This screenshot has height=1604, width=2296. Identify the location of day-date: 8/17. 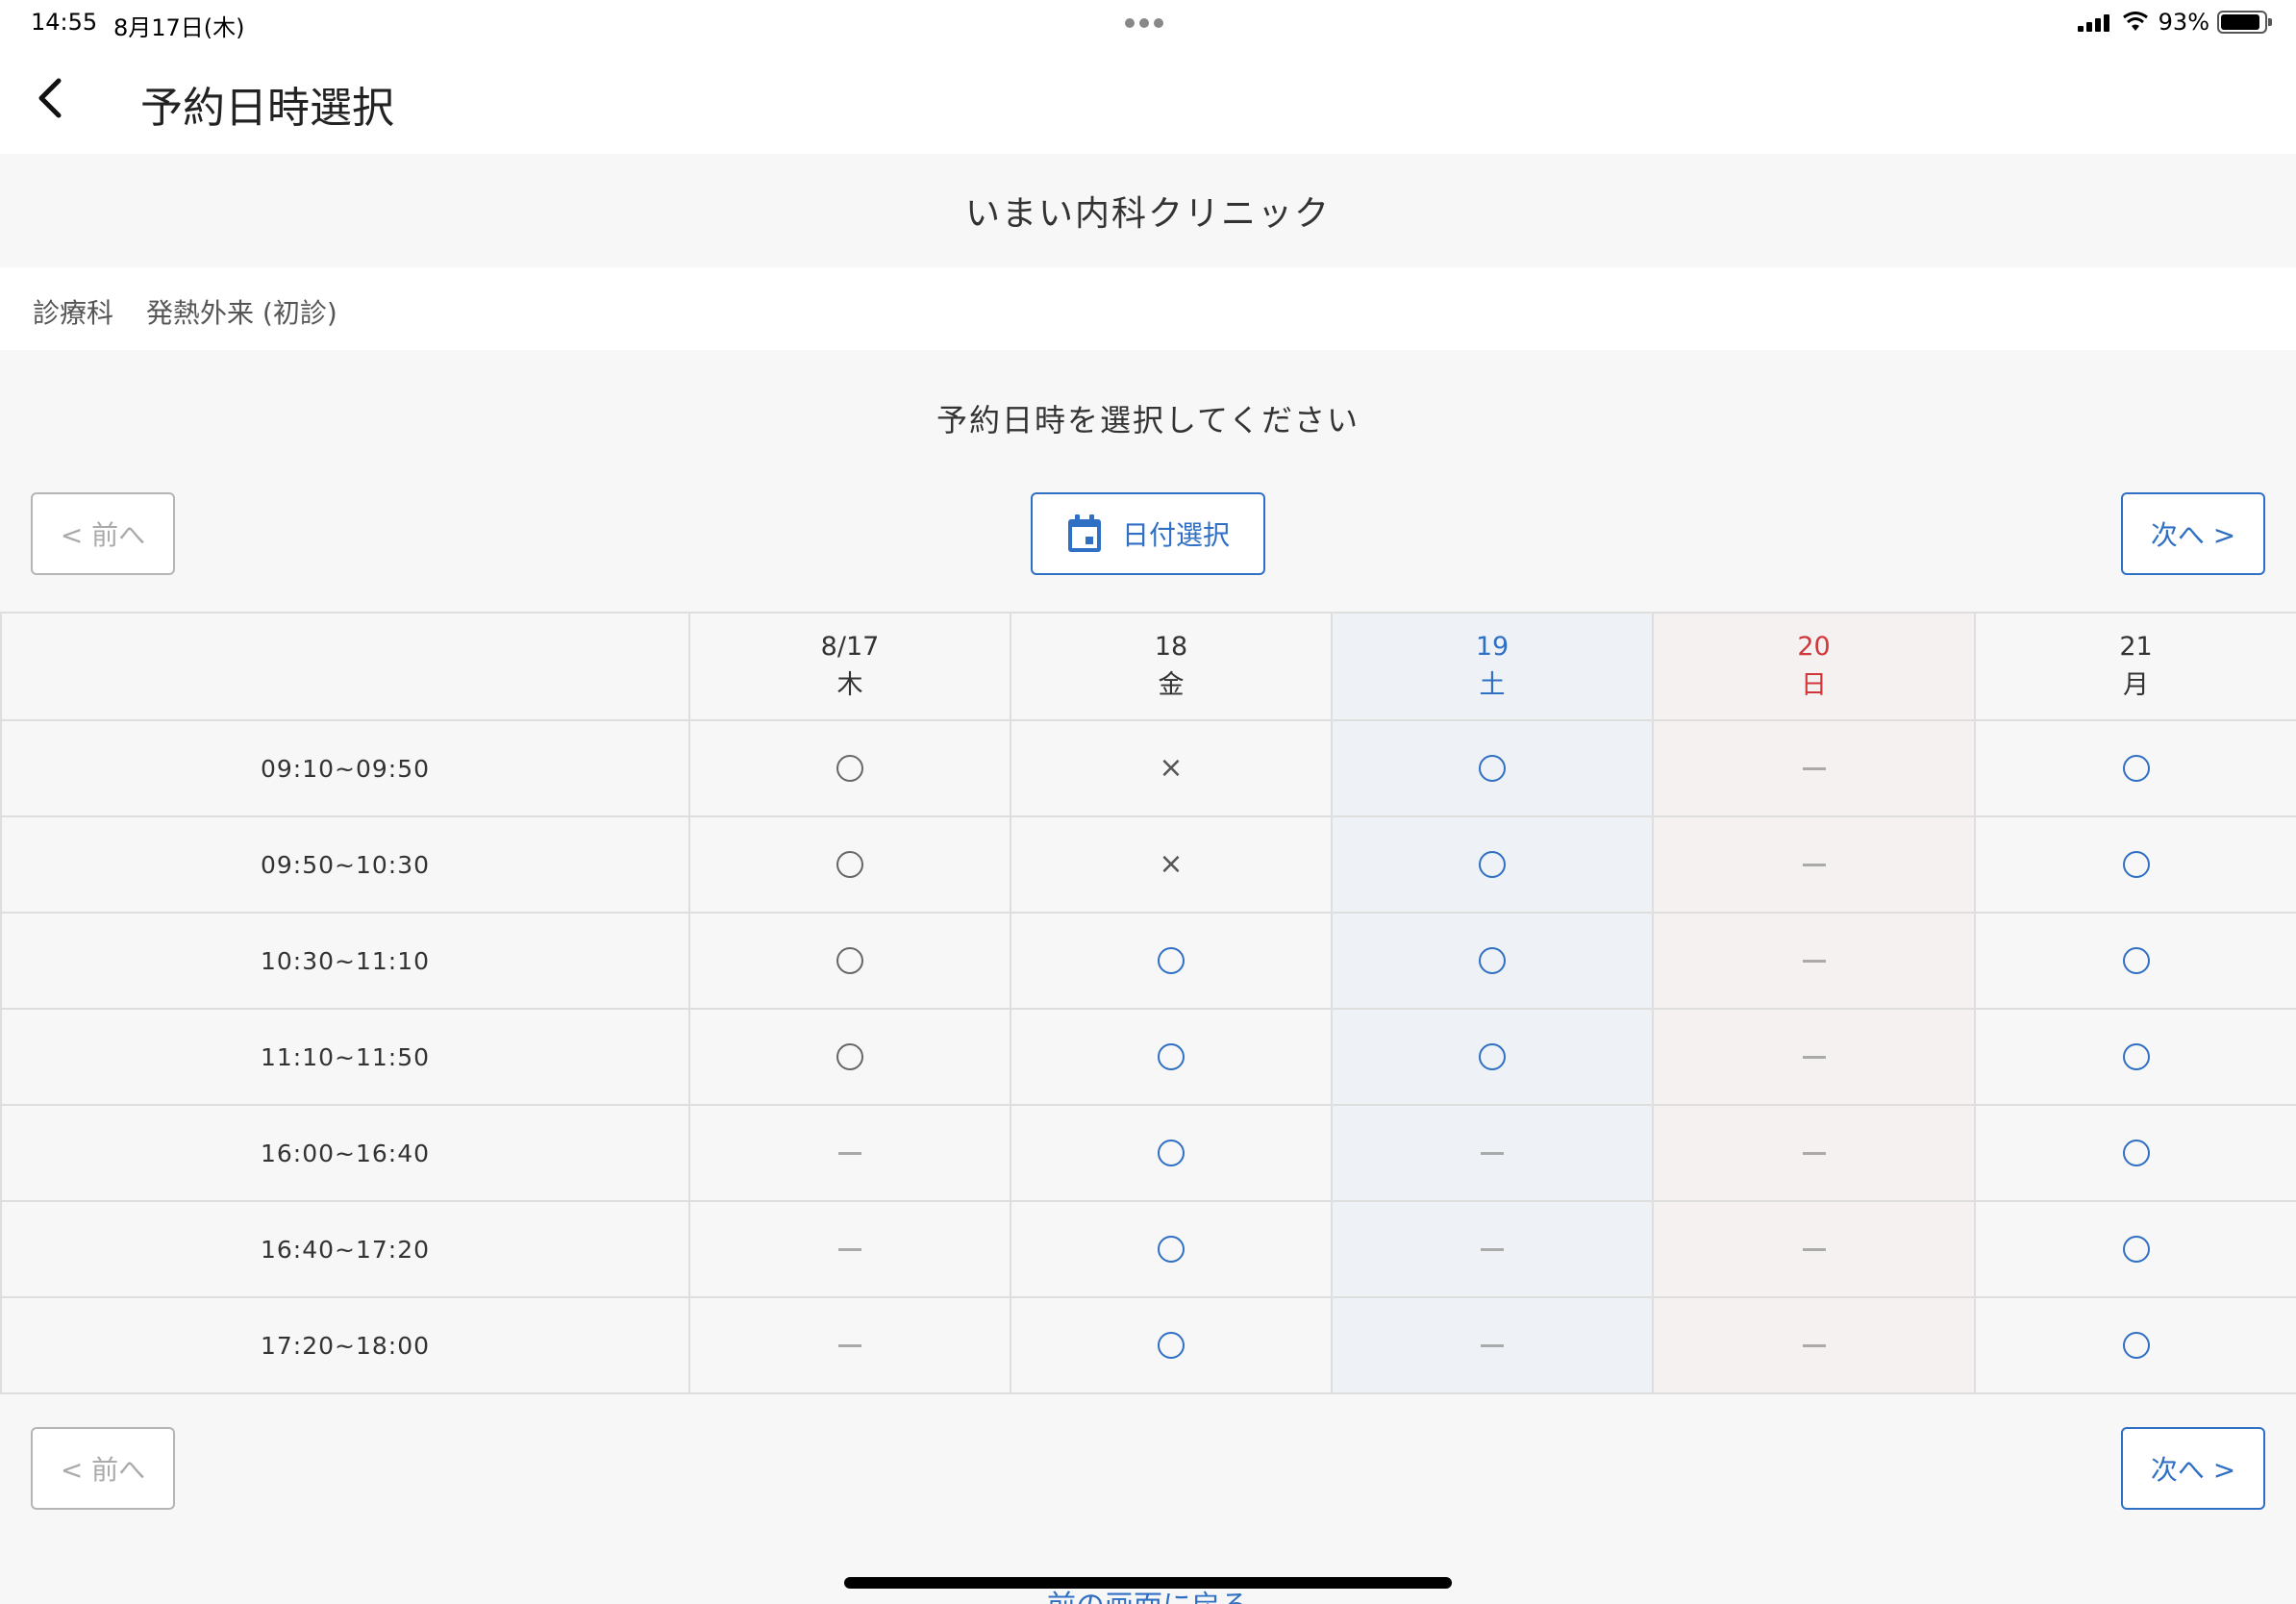
(850, 647).